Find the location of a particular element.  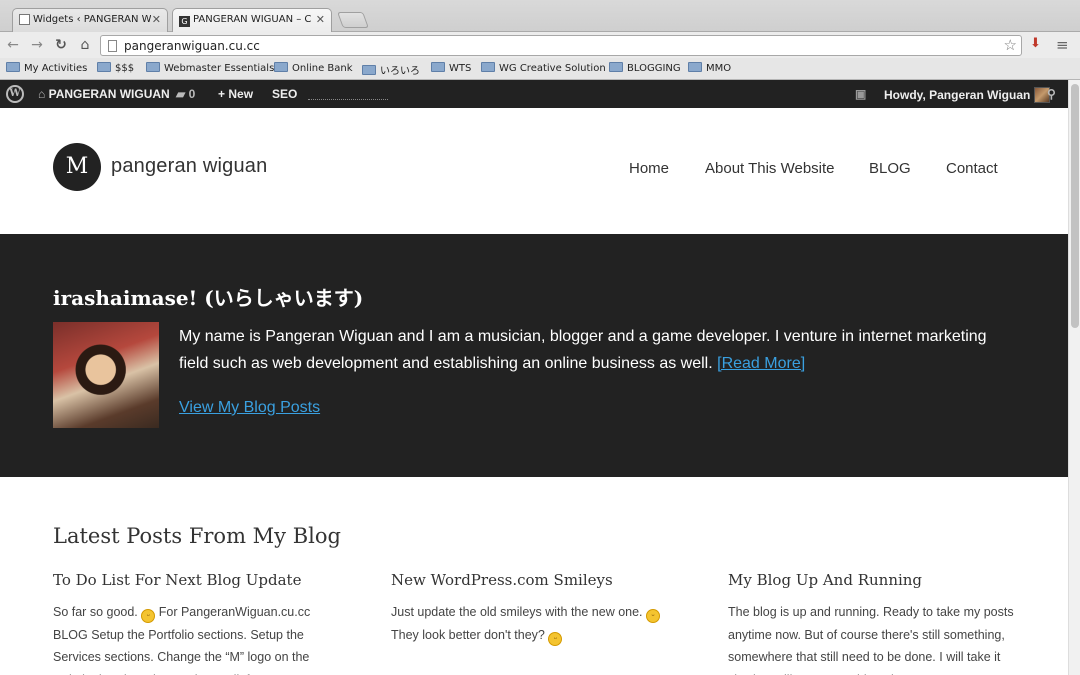

nav-blog: BLOG is located at coordinates (890, 168).